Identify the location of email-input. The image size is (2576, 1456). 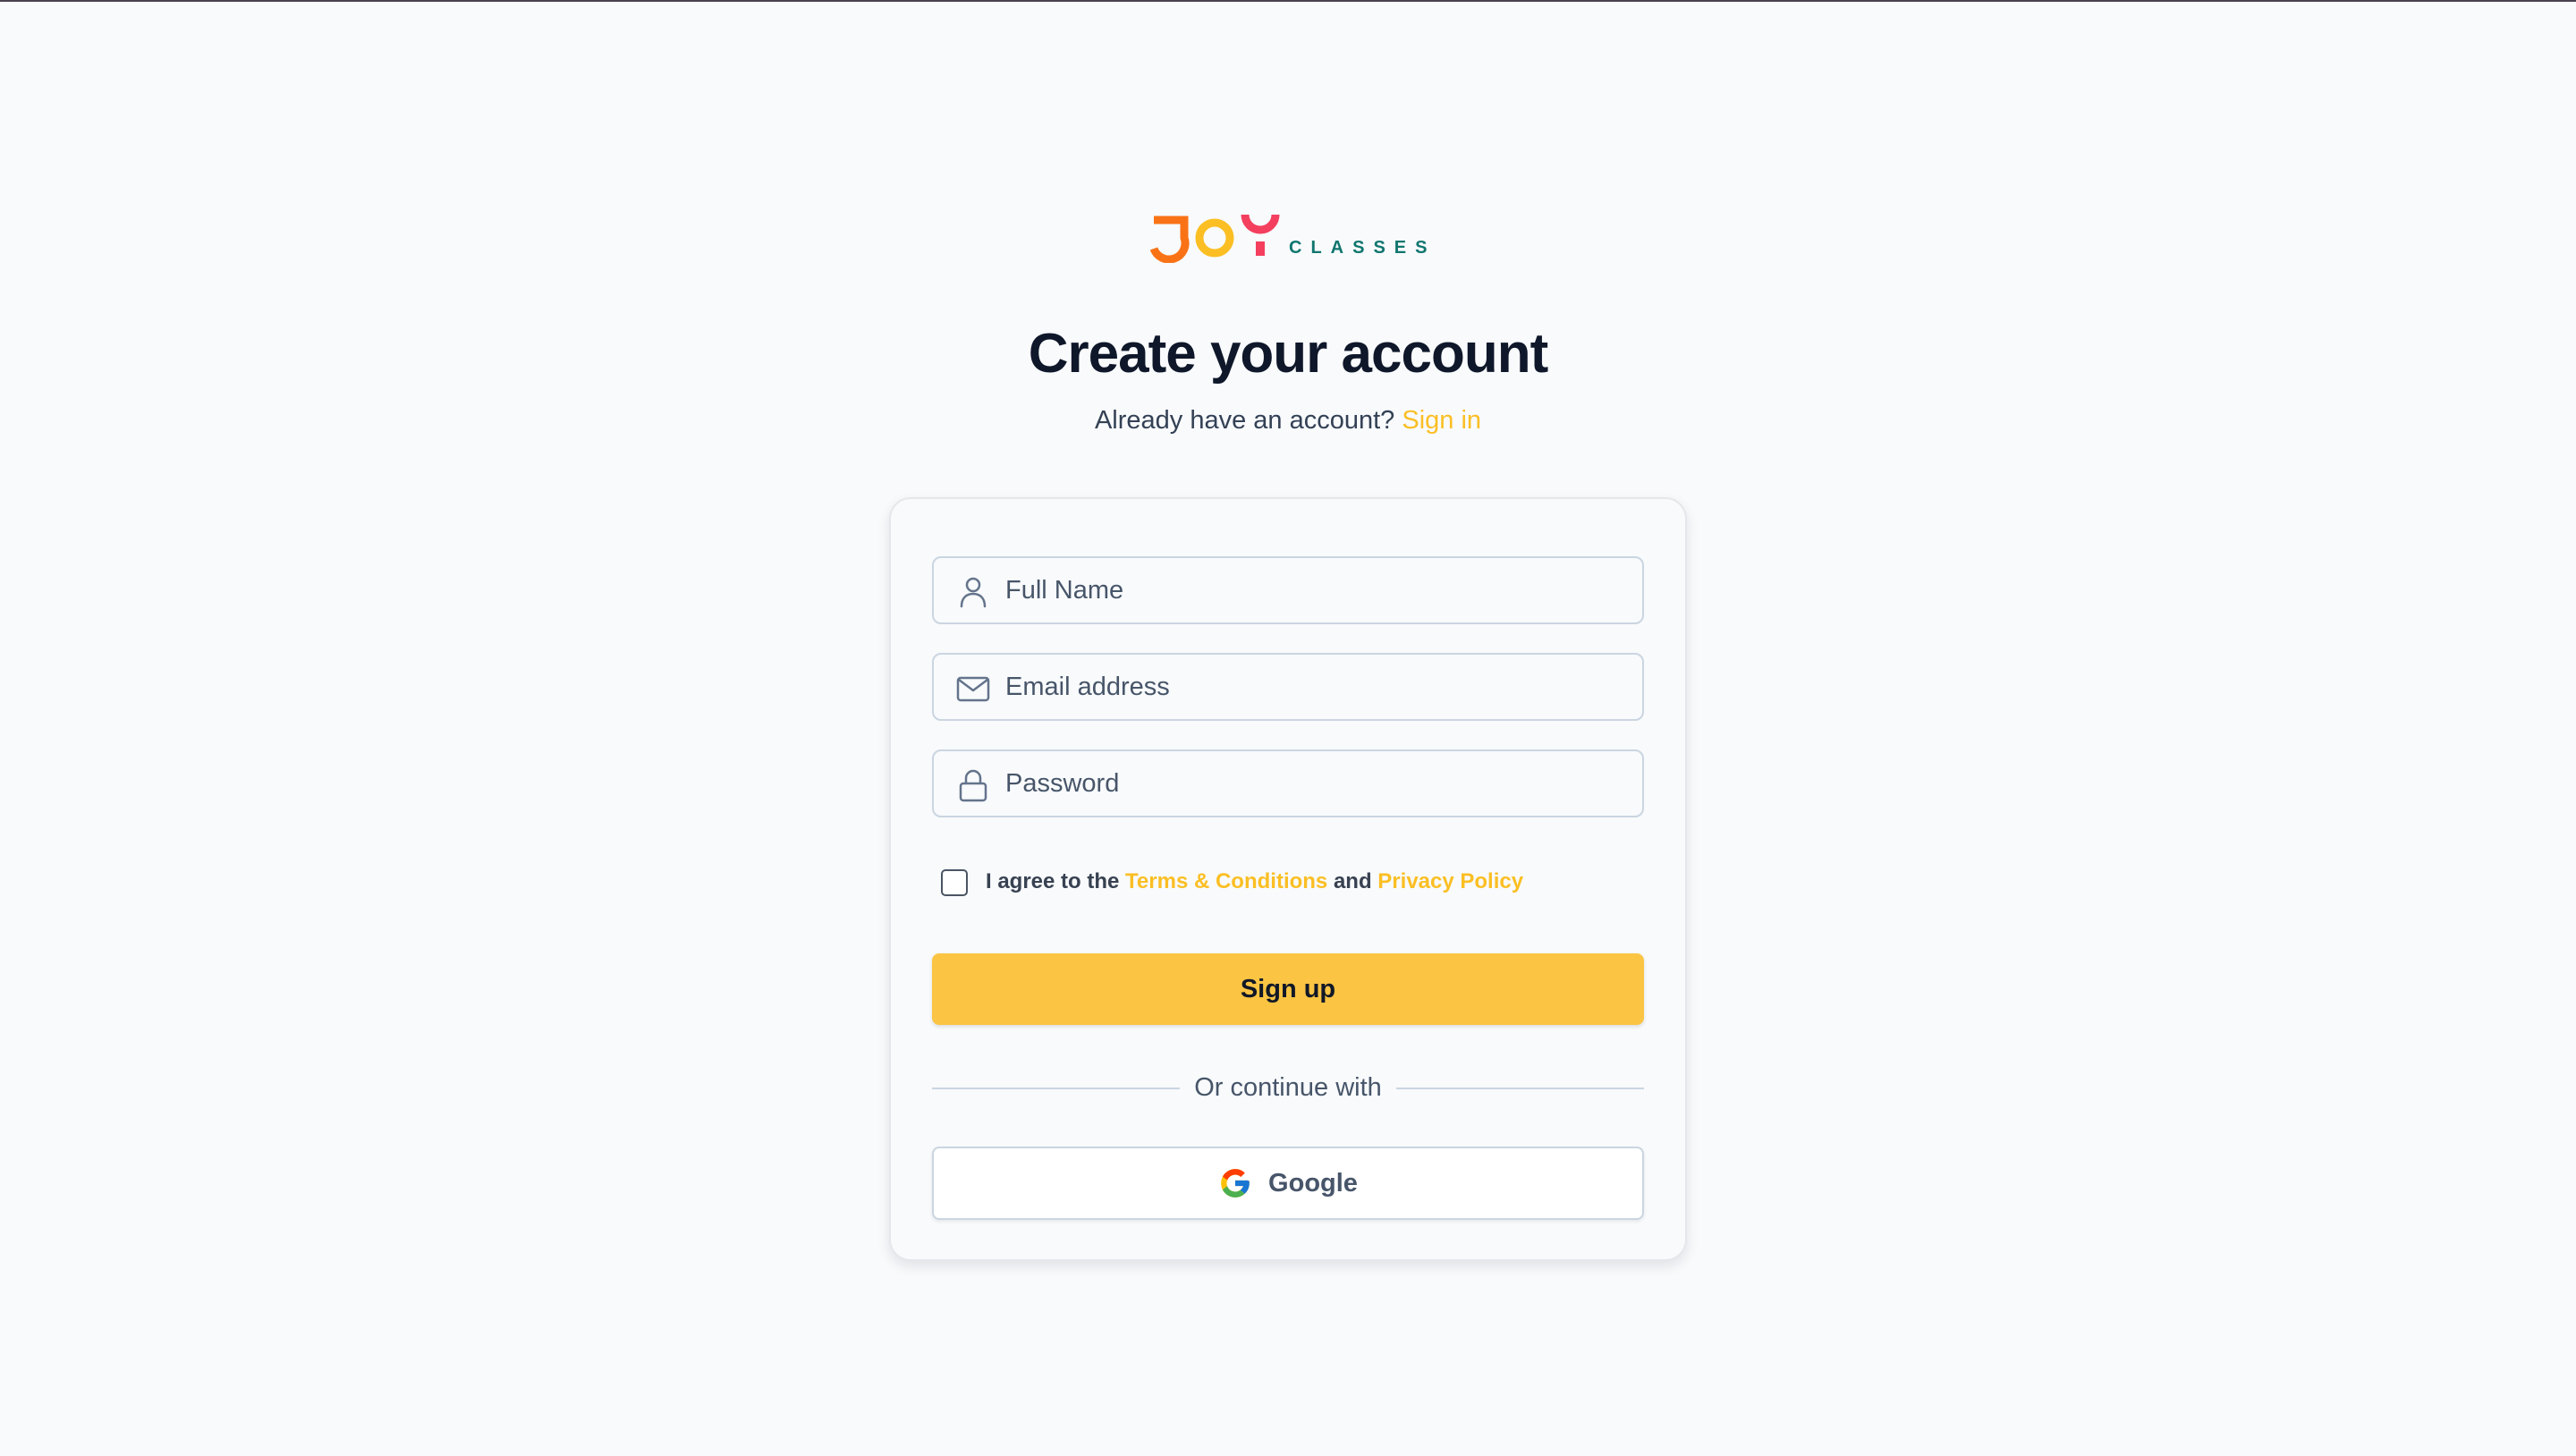
(1314, 687).